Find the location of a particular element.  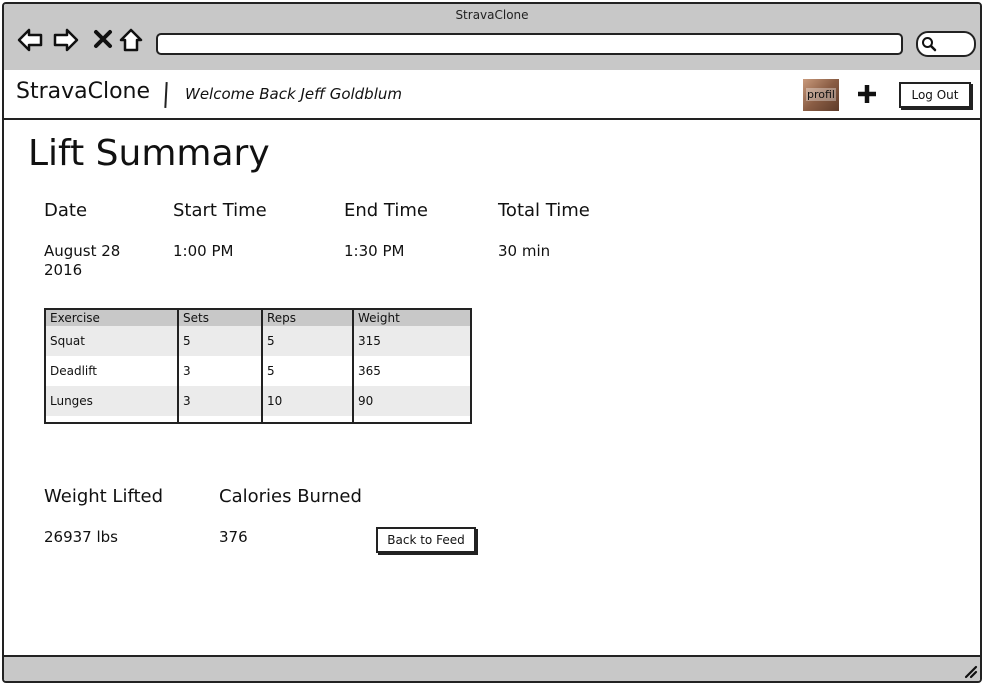

start-time-label: Start Time is located at coordinates (220, 210).